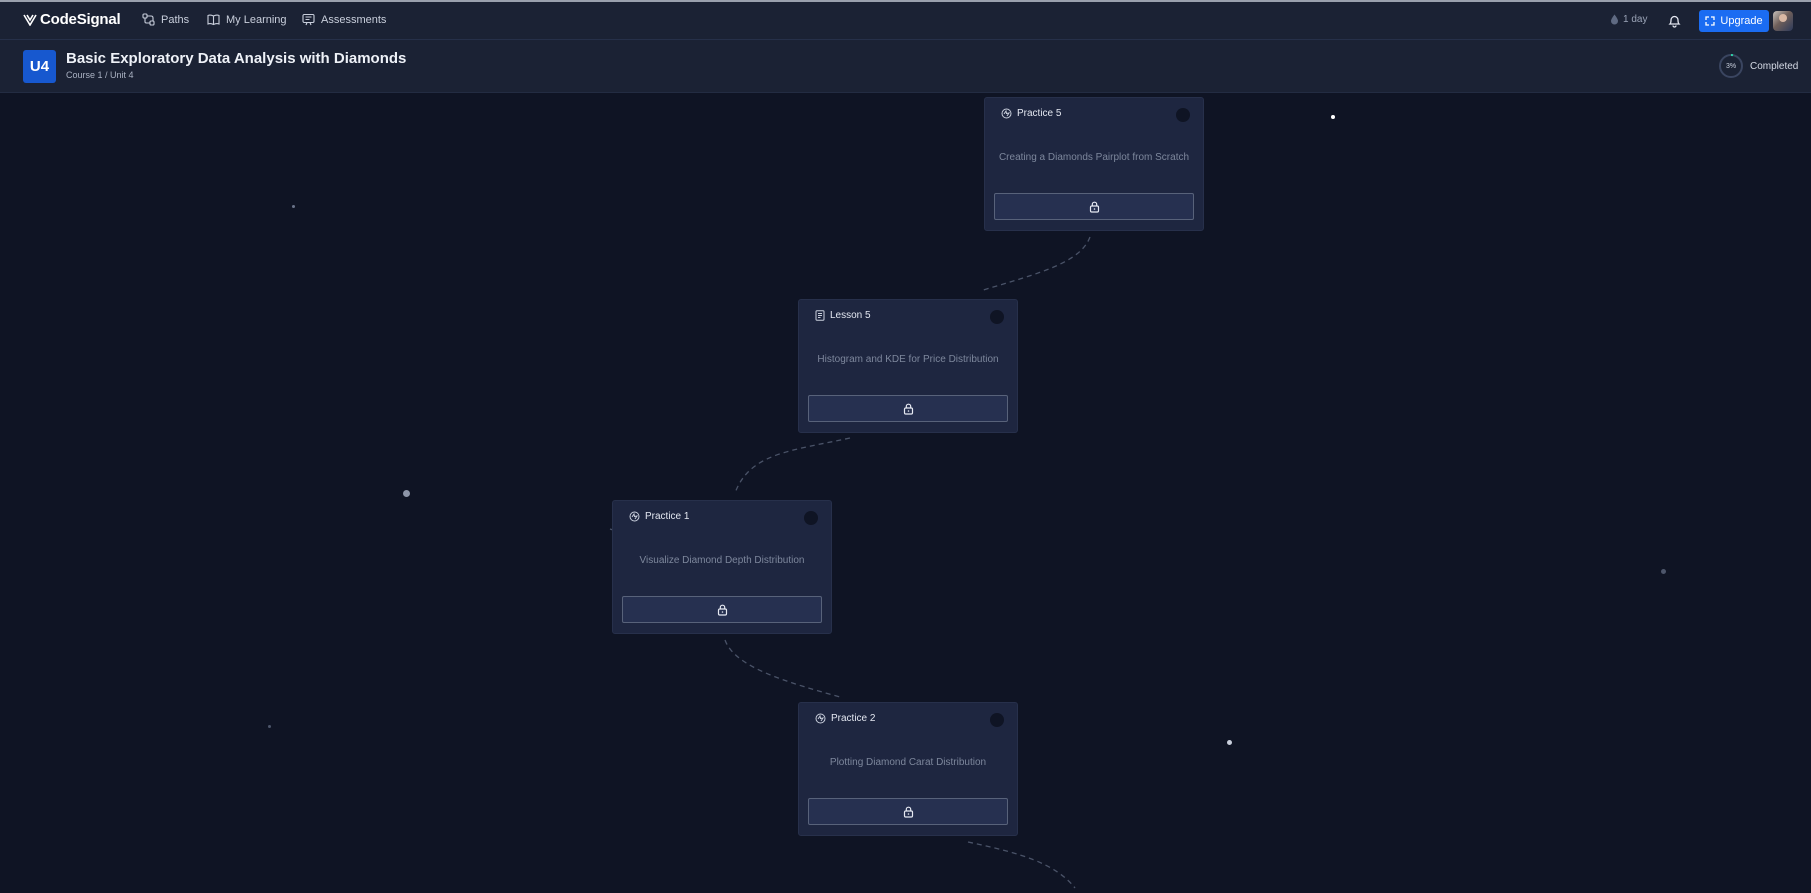  I want to click on user-avatar, so click(1783, 21).